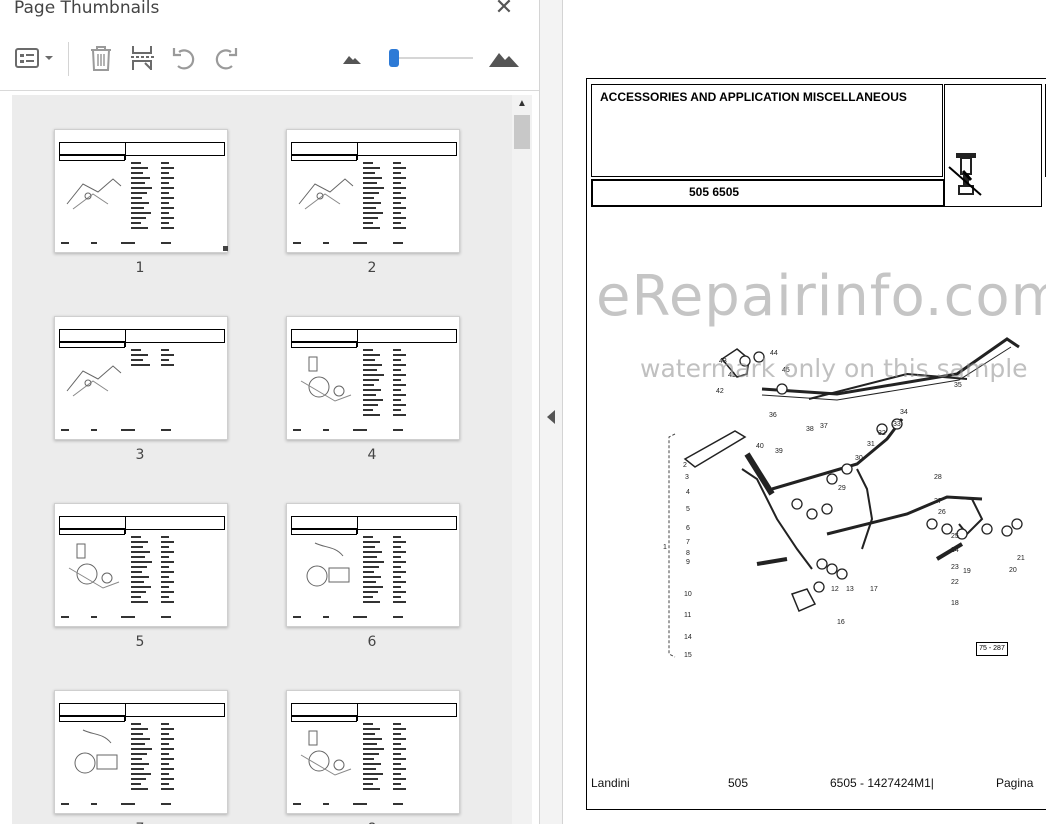  Describe the element at coordinates (140, 268) in the screenshot. I see `page-thumbnail-label: 1` at that location.